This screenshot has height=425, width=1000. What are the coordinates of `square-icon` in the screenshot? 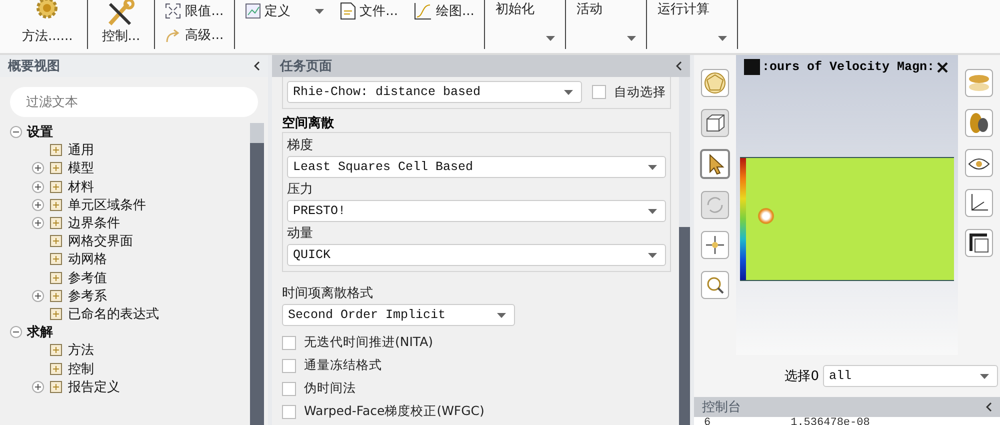 It's located at (979, 243).